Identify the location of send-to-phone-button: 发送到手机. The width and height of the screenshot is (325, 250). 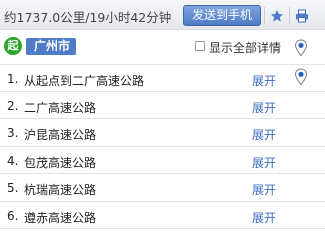
(222, 15).